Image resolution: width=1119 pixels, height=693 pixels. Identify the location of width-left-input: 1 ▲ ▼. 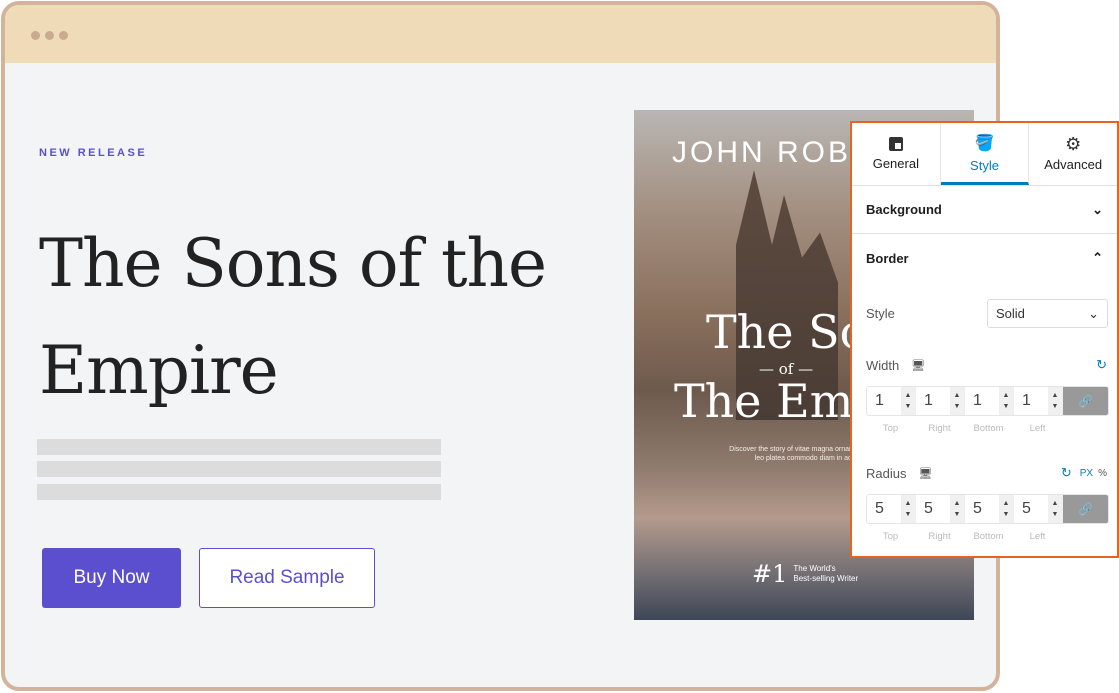
(1038, 401).